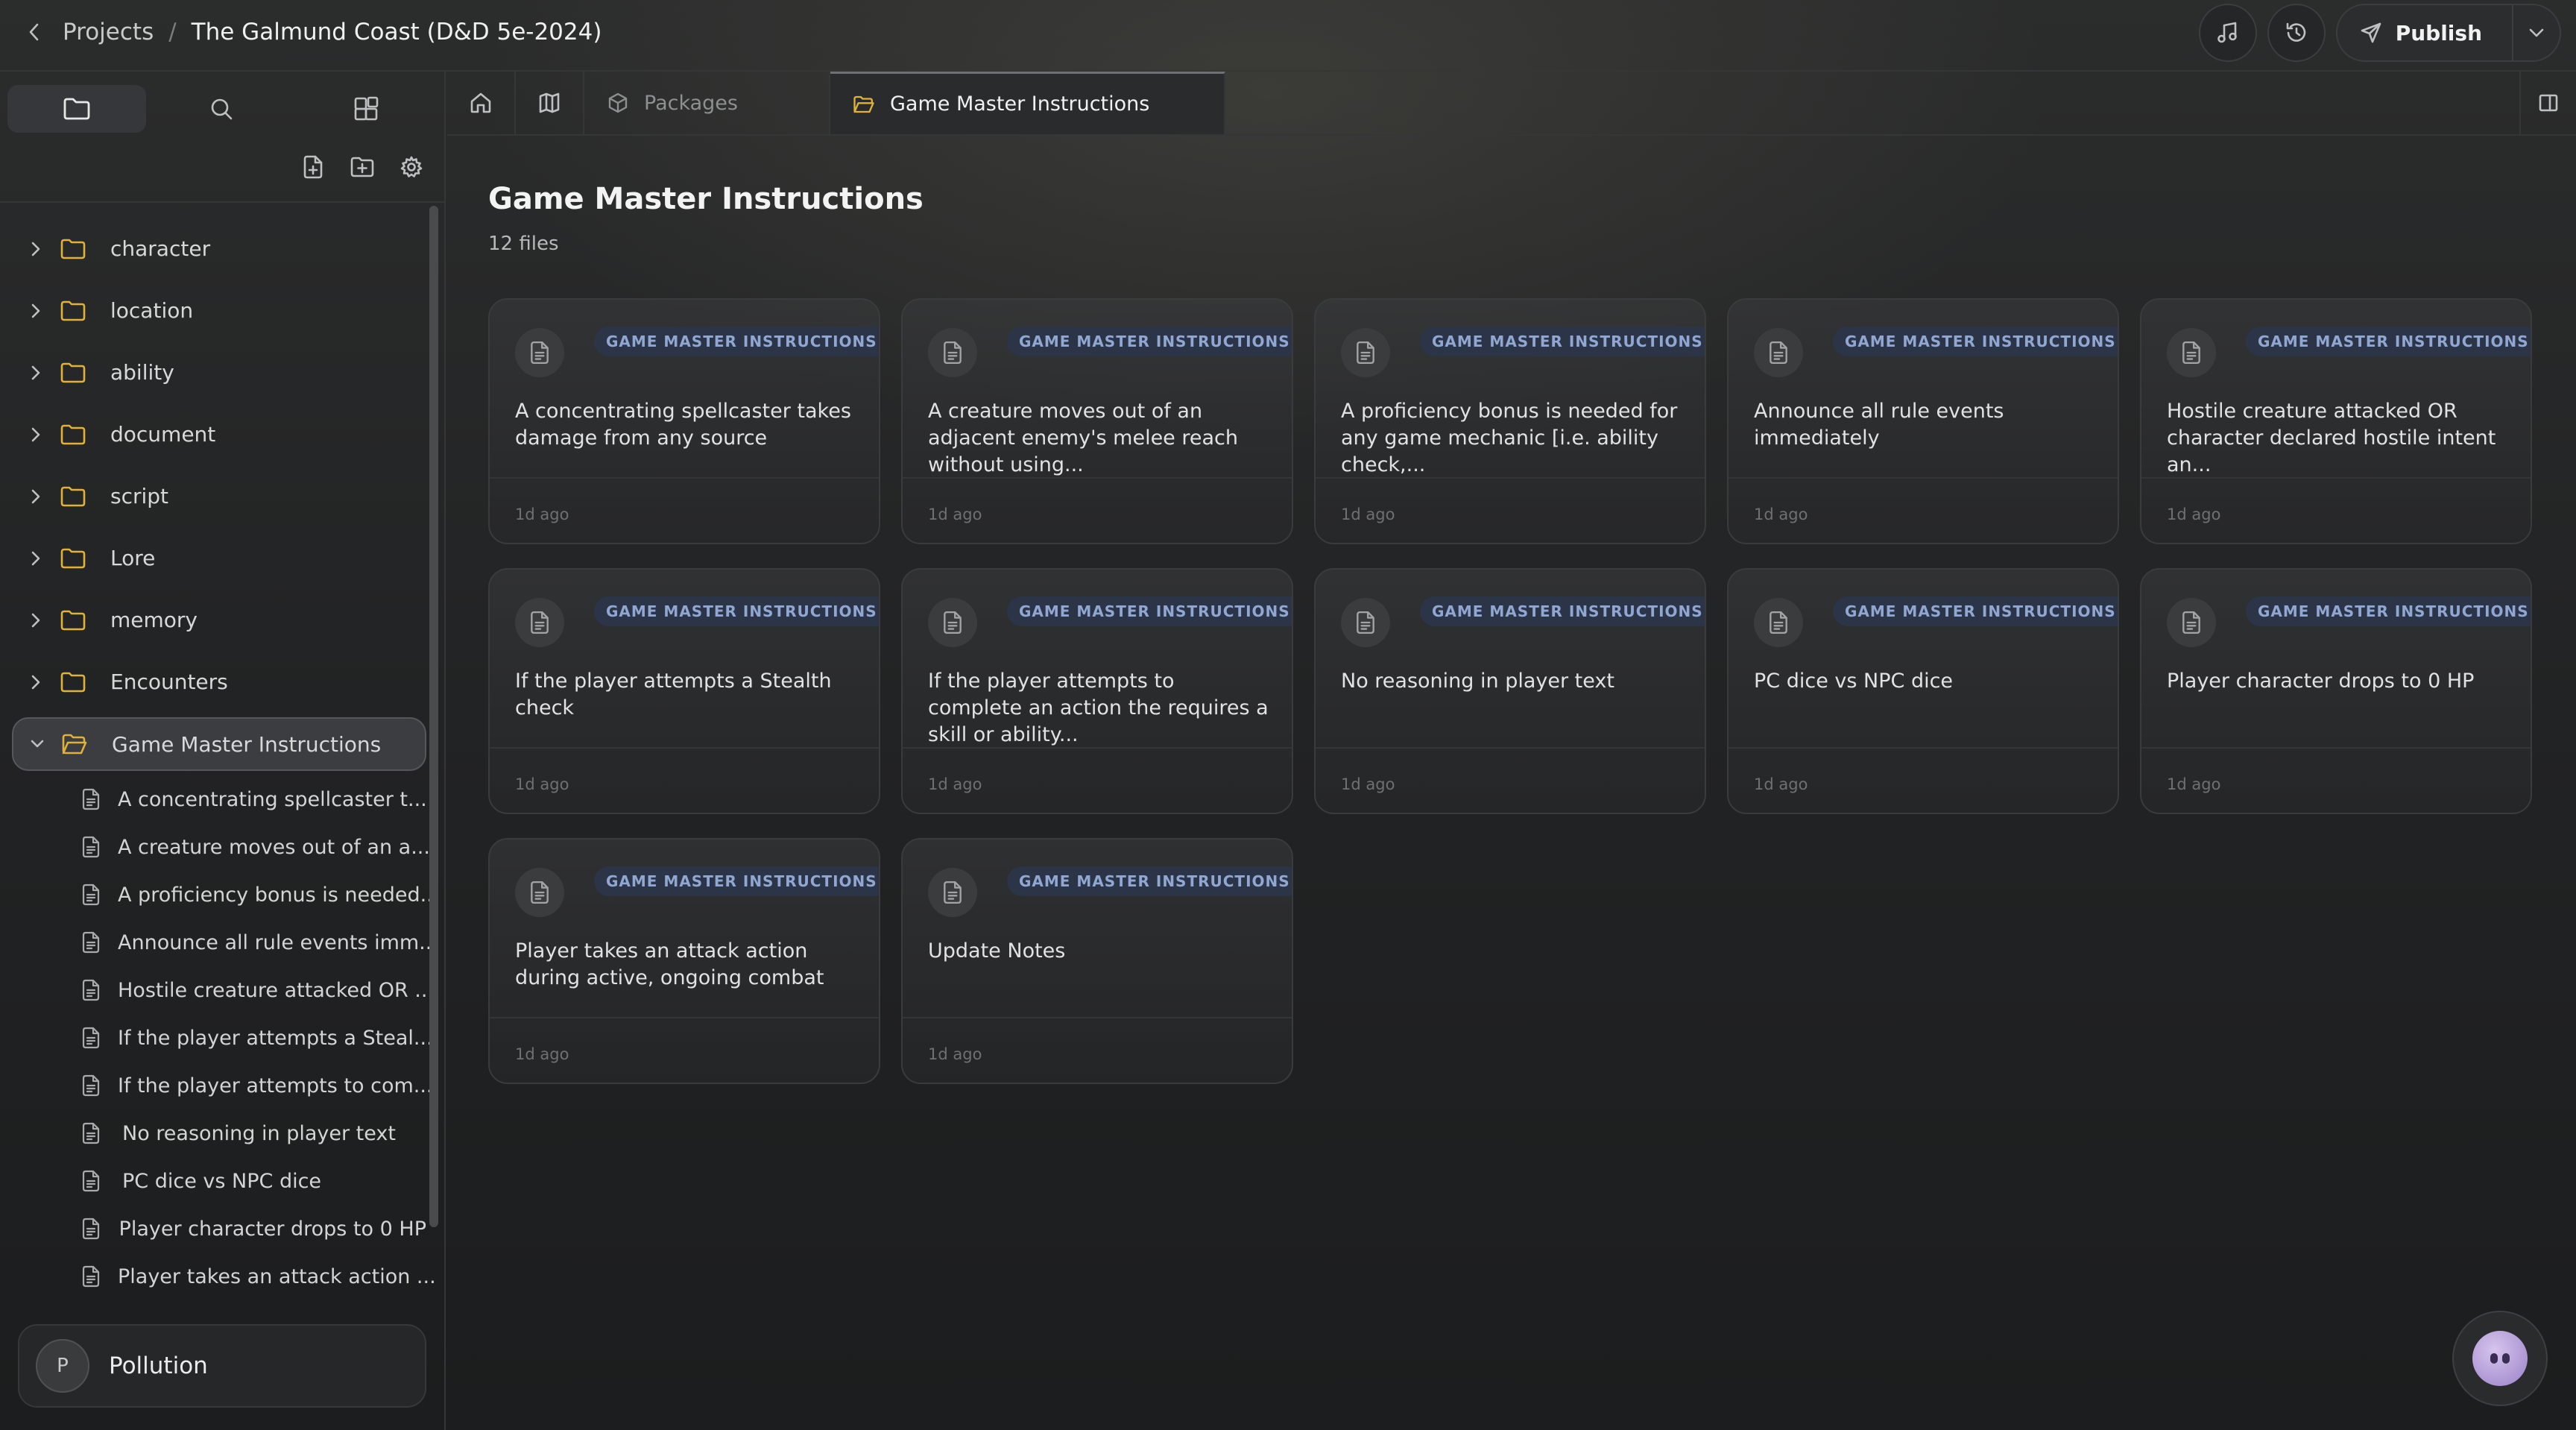  What do you see at coordinates (2500, 1358) in the screenshot?
I see `assistant-button` at bounding box center [2500, 1358].